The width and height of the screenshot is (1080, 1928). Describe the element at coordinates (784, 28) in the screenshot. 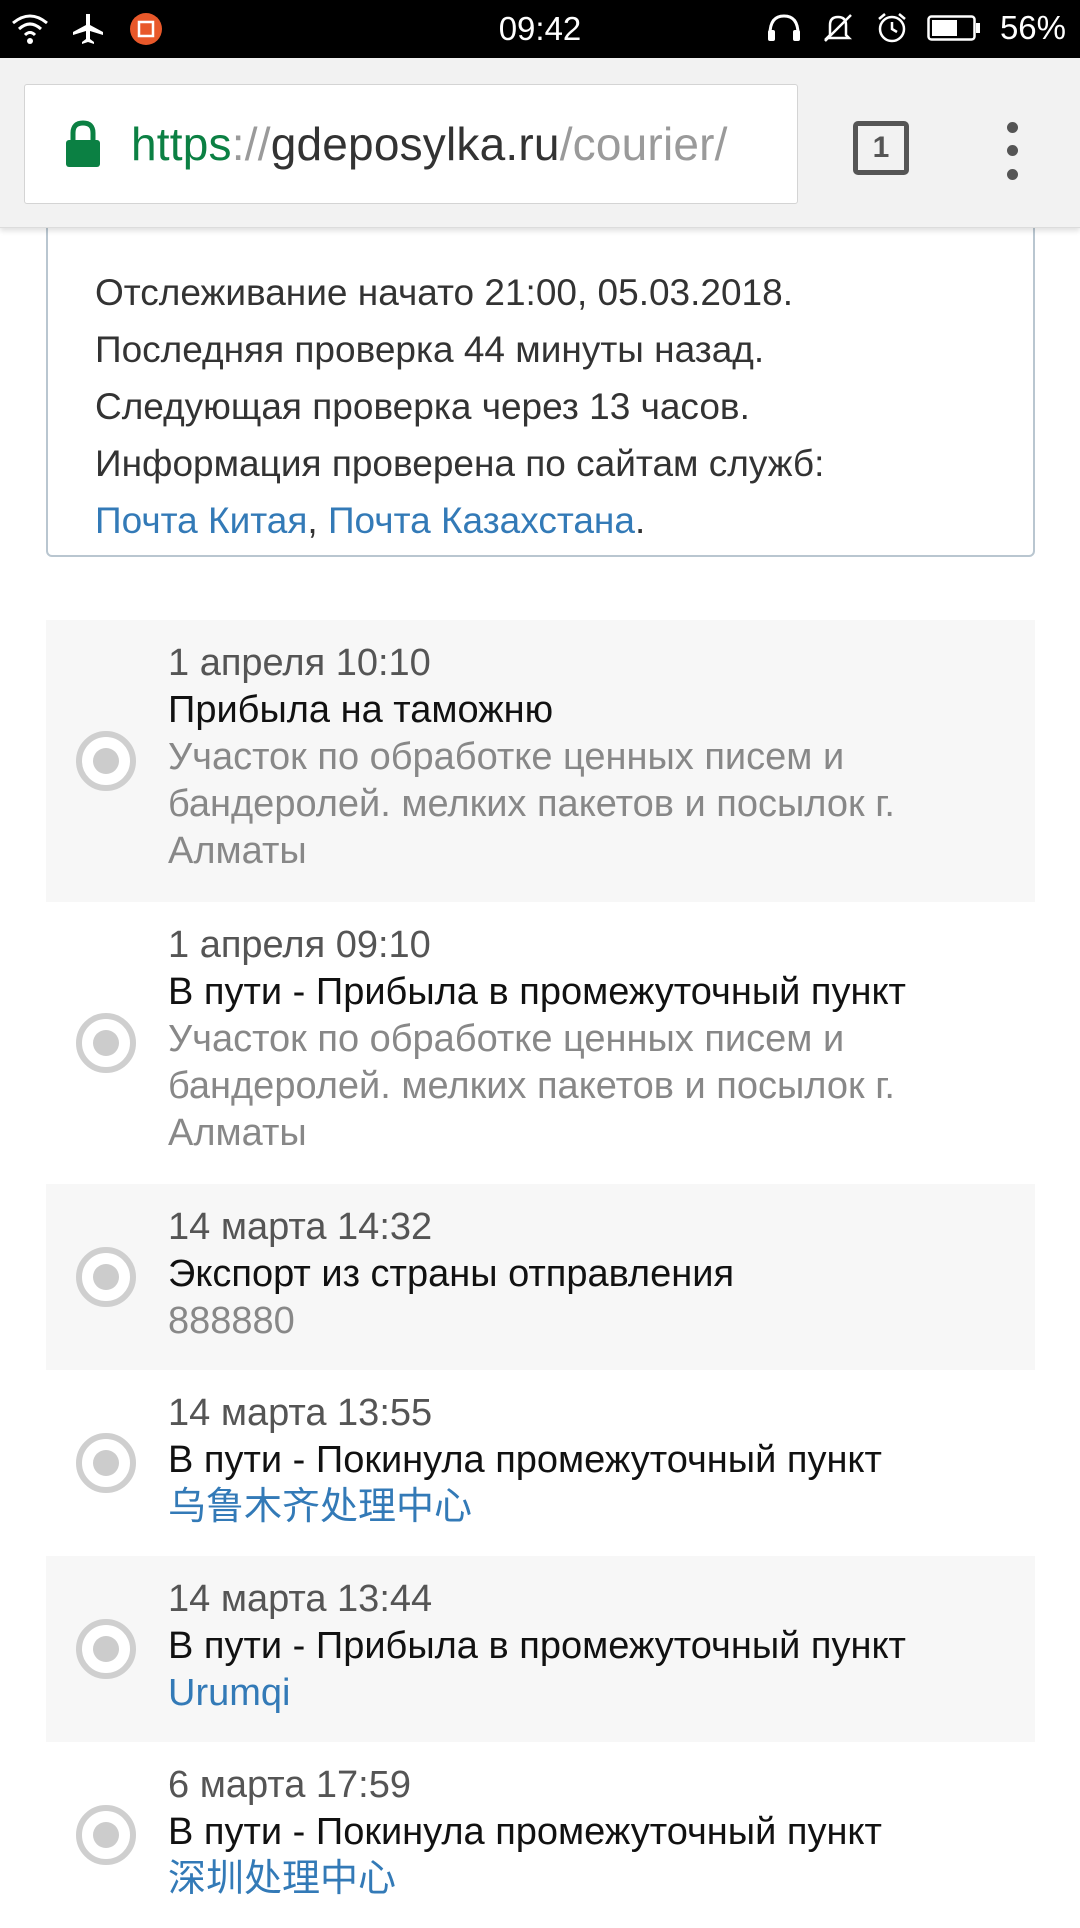

I see `headset-icon` at that location.